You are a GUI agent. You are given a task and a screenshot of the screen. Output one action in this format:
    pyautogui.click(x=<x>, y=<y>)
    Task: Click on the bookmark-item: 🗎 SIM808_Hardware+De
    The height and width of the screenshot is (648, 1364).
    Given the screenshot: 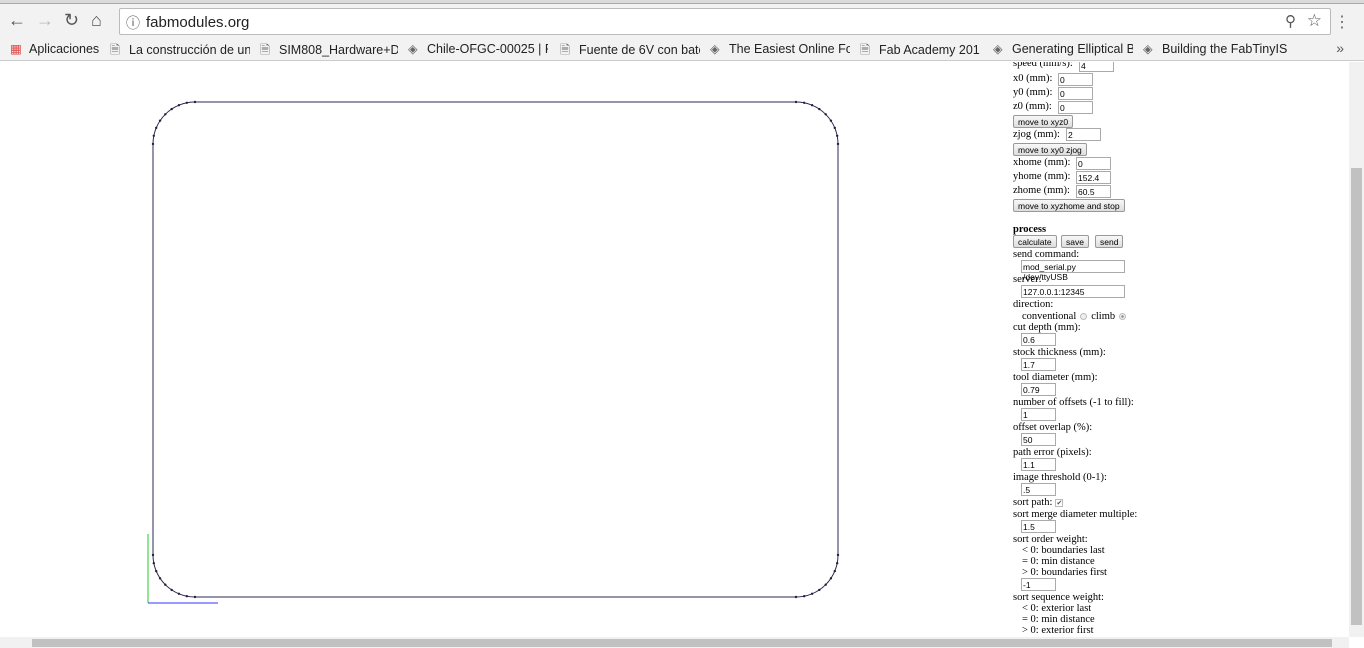 What is the action you would take?
    pyautogui.click(x=329, y=51)
    